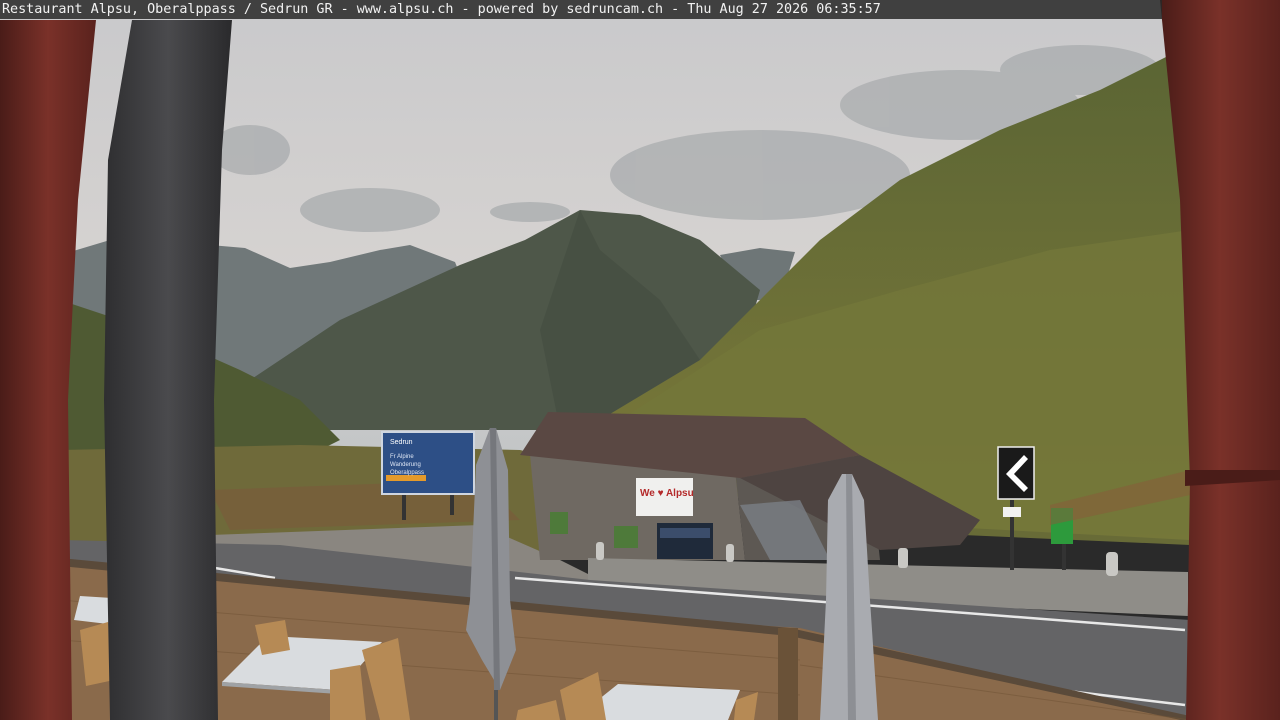  Describe the element at coordinates (168, 370) in the screenshot. I see `window-pole` at that location.